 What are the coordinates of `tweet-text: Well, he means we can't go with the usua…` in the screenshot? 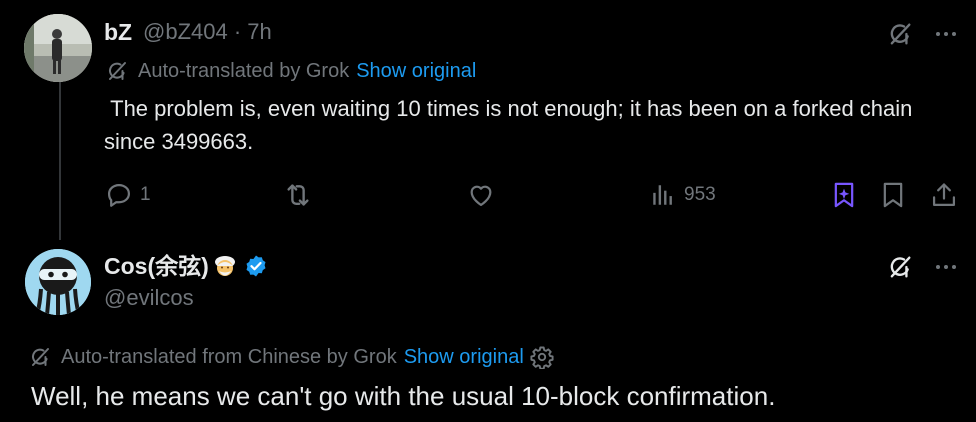 It's located at (403, 396).